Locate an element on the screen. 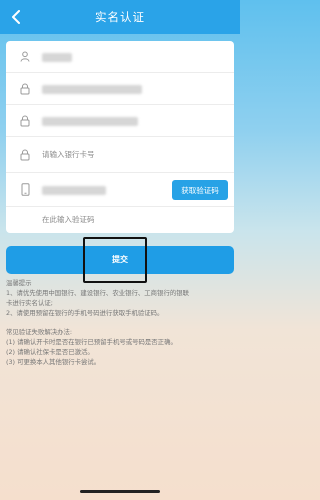 The image size is (320, 500). failure-line: (1) 请确认开卡时是否在银行已预留手机号或号码是否正确。 is located at coordinates (91, 342).